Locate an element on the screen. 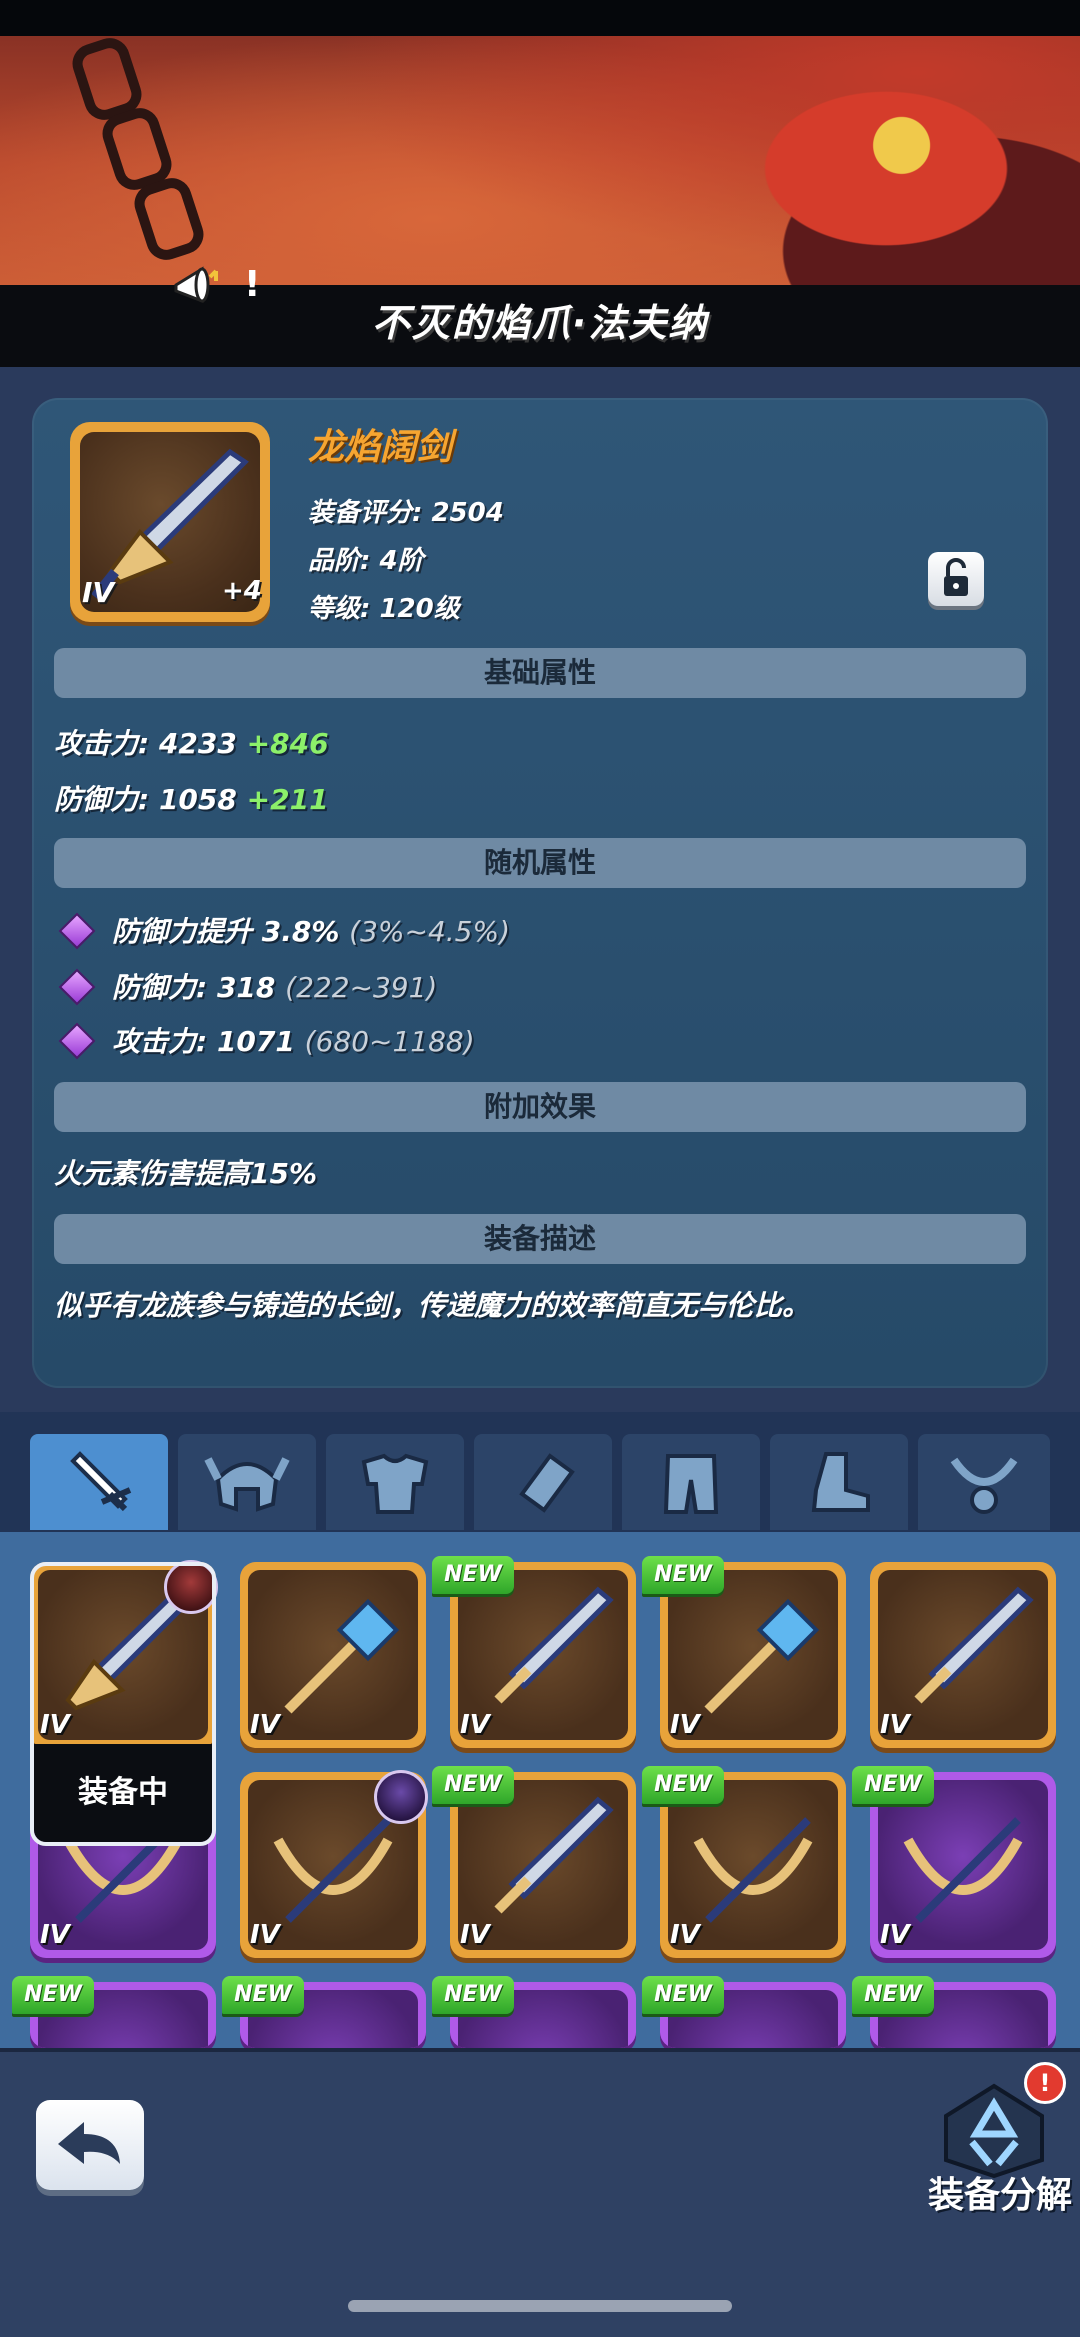 The width and height of the screenshot is (1080, 2337). armor-icon is located at coordinates (395, 1483).